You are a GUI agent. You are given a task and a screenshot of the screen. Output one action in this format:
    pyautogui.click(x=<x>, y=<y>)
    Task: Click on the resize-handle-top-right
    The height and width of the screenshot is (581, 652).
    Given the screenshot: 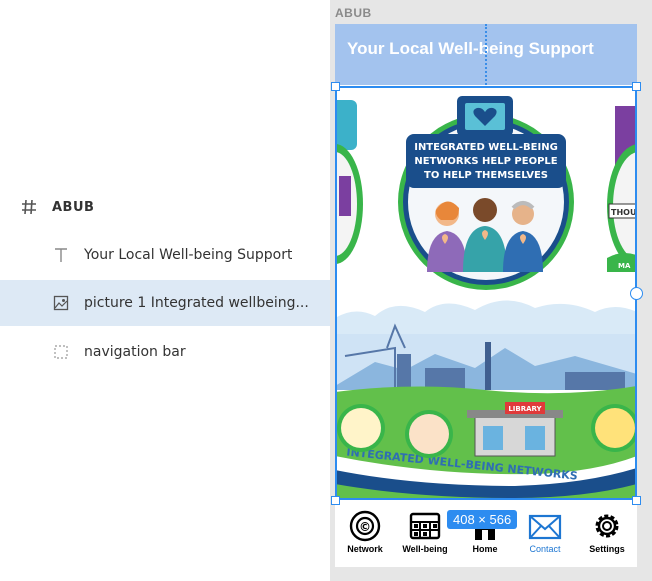 What is the action you would take?
    pyautogui.click(x=636, y=86)
    